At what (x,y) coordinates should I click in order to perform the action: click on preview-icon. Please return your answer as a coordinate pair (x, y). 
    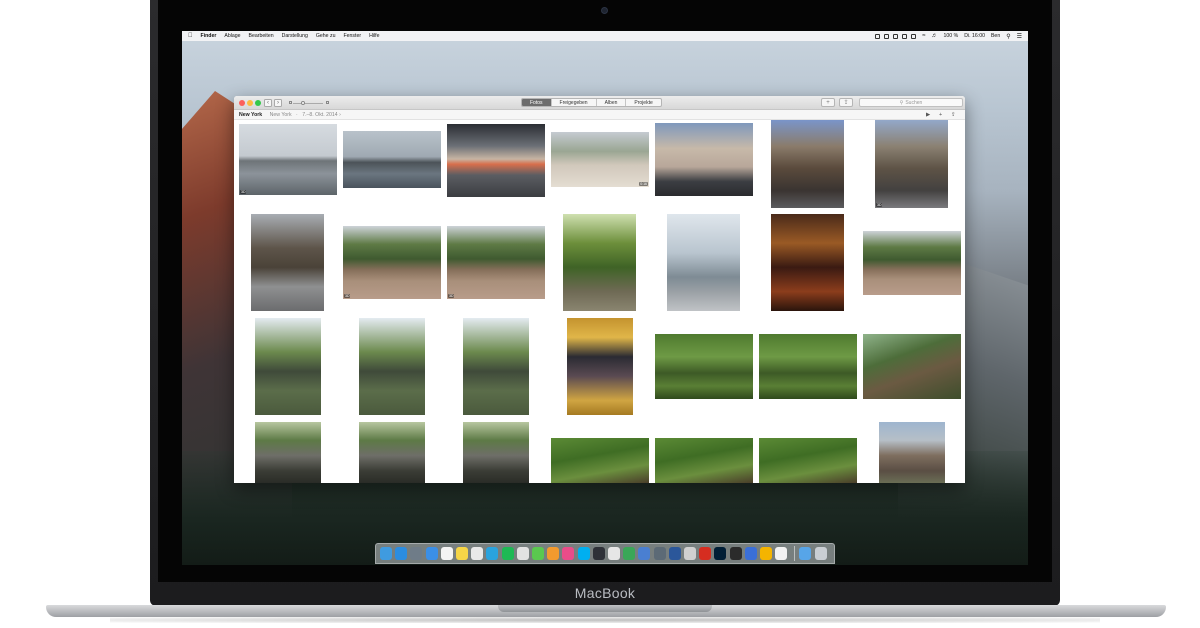
    Looking at the image, I should click on (416, 553).